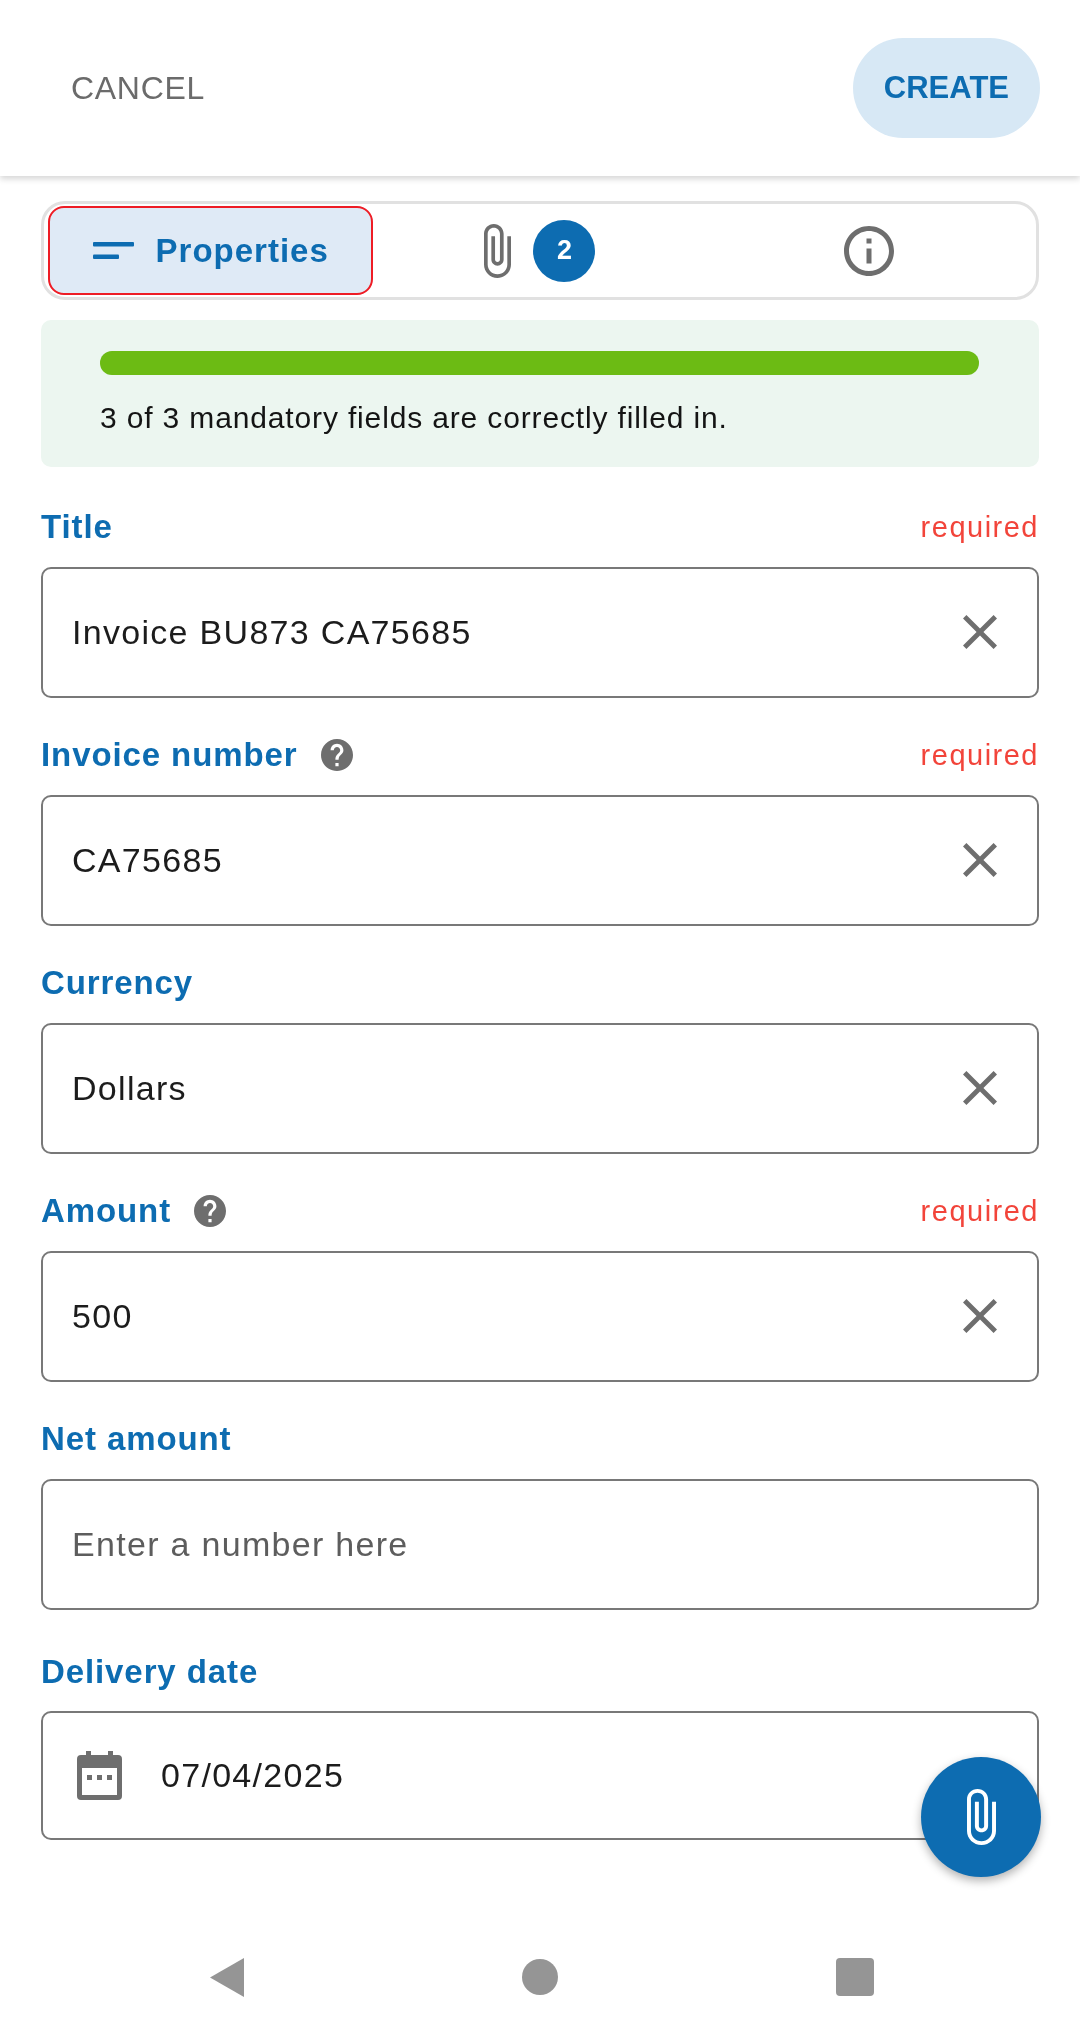 The height and width of the screenshot is (2025, 1080). Describe the element at coordinates (540, 632) in the screenshot. I see `text-field: Invoice BU873 CA75685` at that location.